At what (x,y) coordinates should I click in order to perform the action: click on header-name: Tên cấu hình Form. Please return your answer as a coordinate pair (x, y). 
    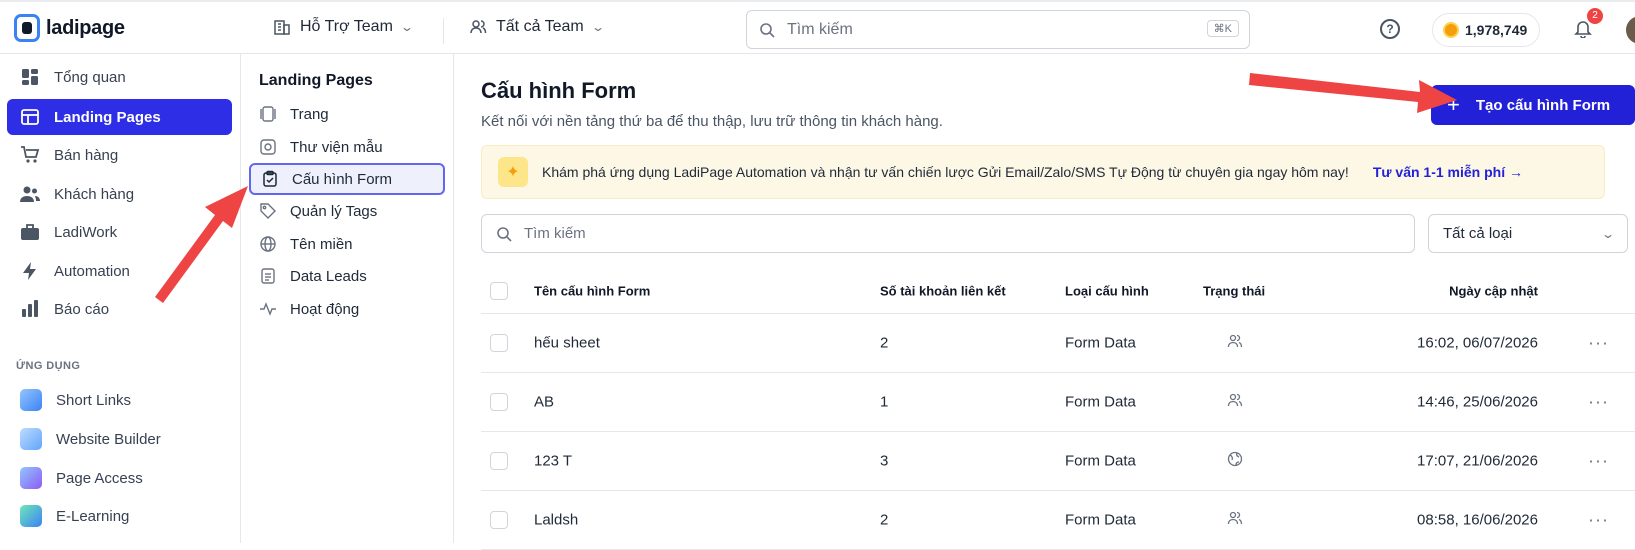
    Looking at the image, I should click on (592, 290).